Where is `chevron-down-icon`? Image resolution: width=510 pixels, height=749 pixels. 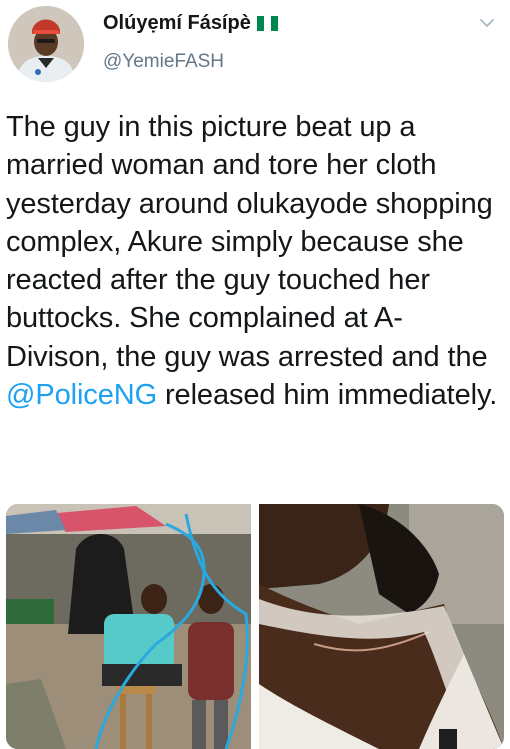
chevron-down-icon is located at coordinates (487, 23).